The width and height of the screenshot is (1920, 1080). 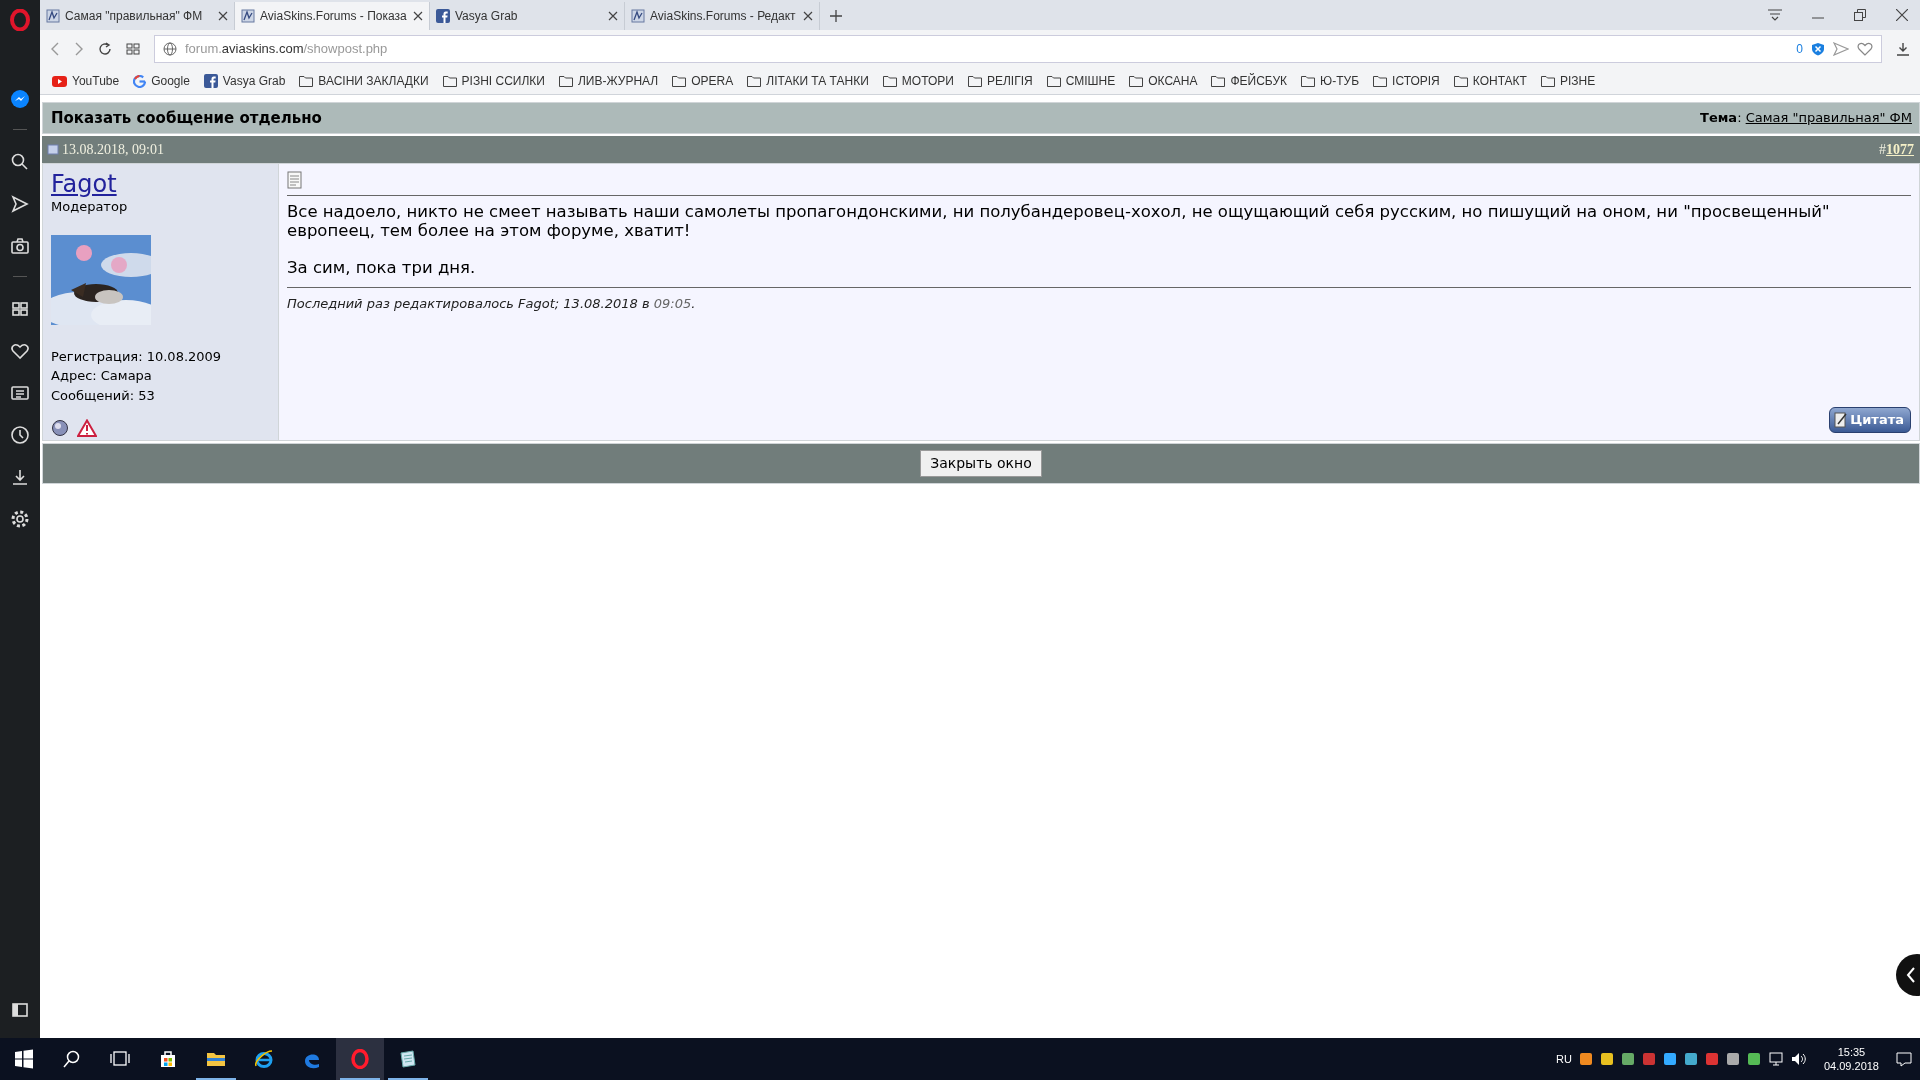 I want to click on bookmark: ЛИВ-ЖУРНАЛ, so click(x=608, y=81).